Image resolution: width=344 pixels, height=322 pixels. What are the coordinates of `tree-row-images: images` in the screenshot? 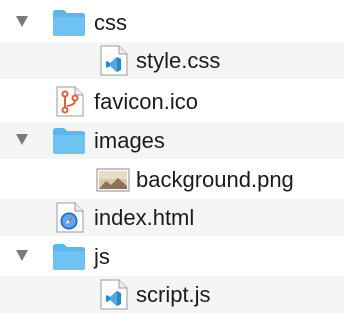 It's located at (172, 140).